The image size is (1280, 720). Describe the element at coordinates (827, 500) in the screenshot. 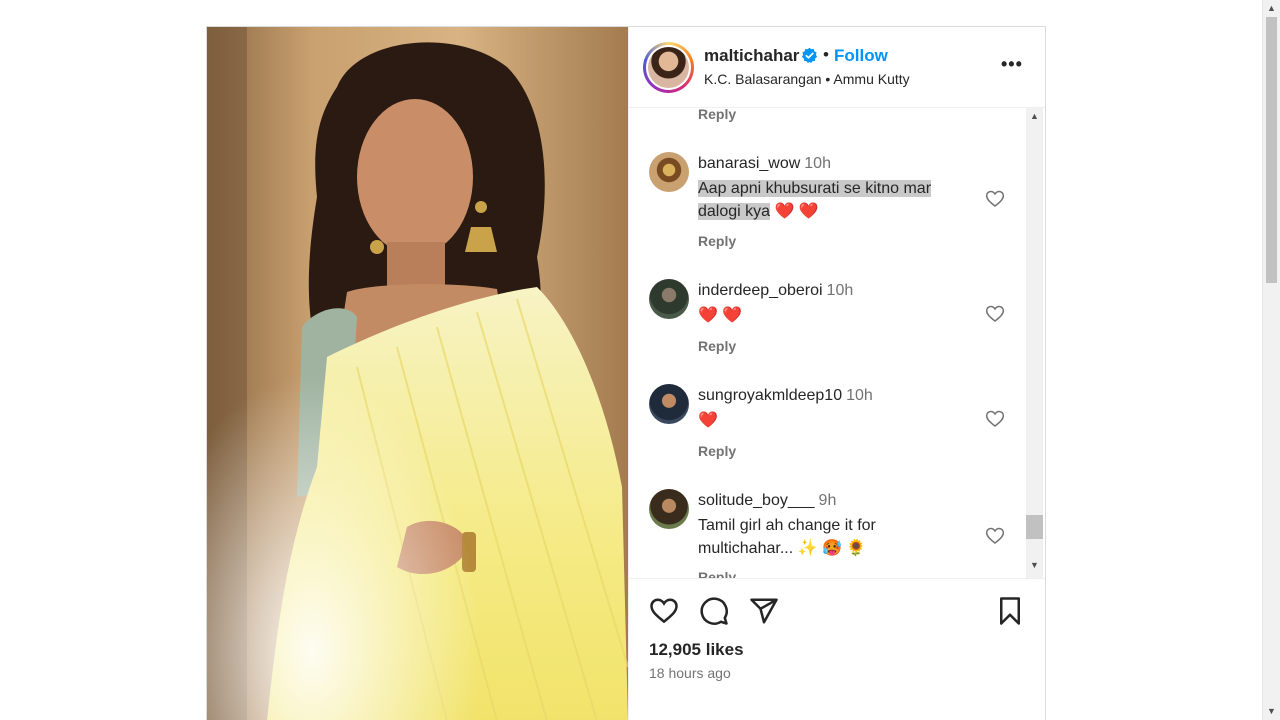

I see `comment-time: 9h` at that location.